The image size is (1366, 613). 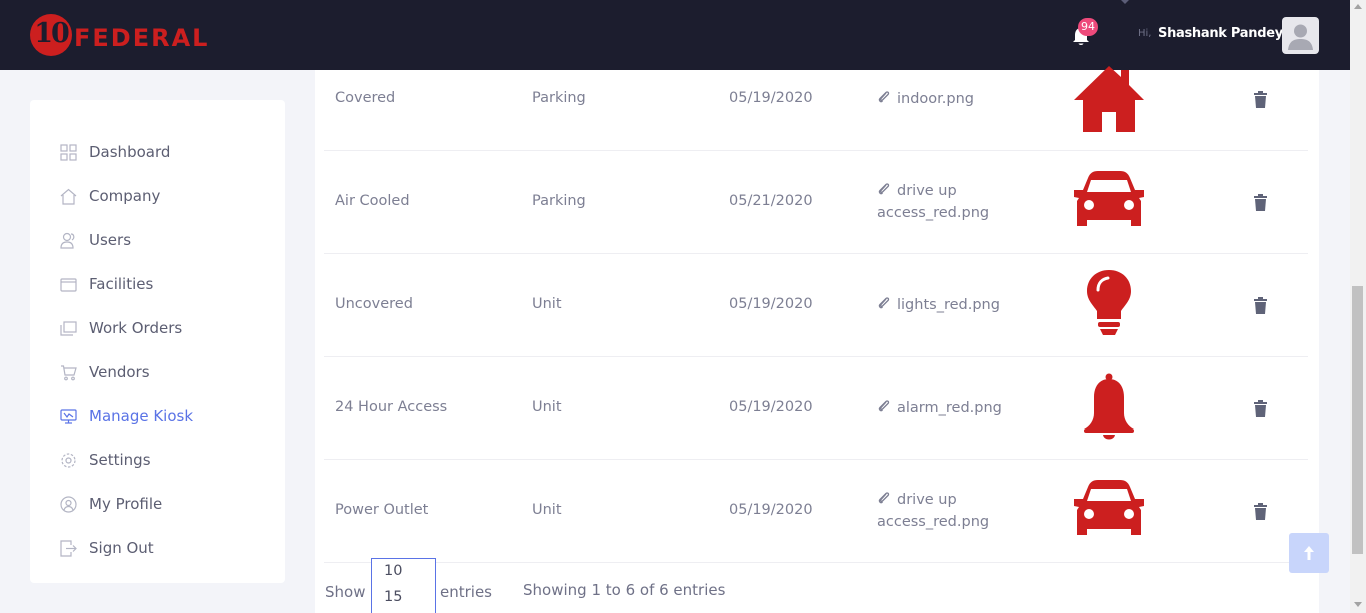 What do you see at coordinates (136, 328) in the screenshot?
I see `sidebar-item-label: Work Orders` at bounding box center [136, 328].